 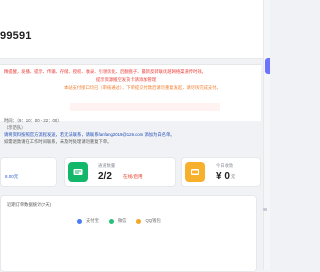 What do you see at coordinates (153, 220) in the screenshot?
I see `legend-label-qqwallet: QQ钱包` at bounding box center [153, 220].